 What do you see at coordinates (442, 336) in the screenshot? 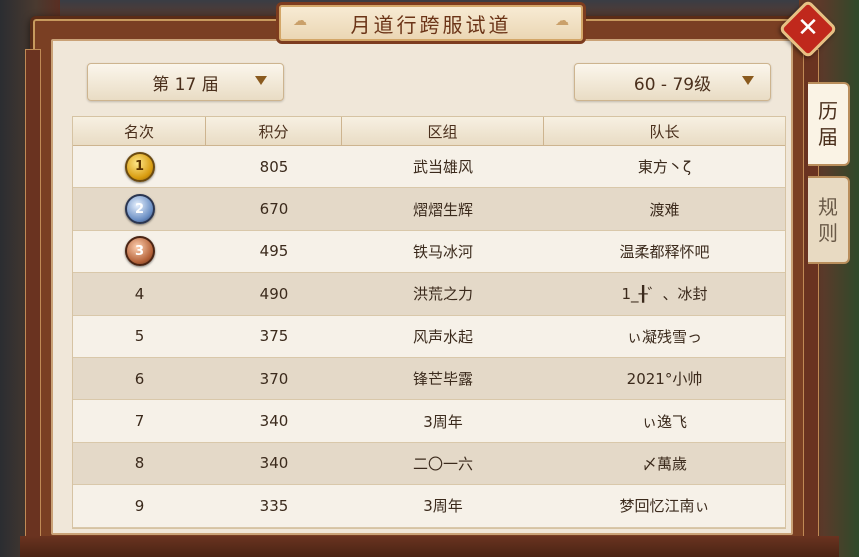
I see `group-cell: 风声水起` at bounding box center [442, 336].